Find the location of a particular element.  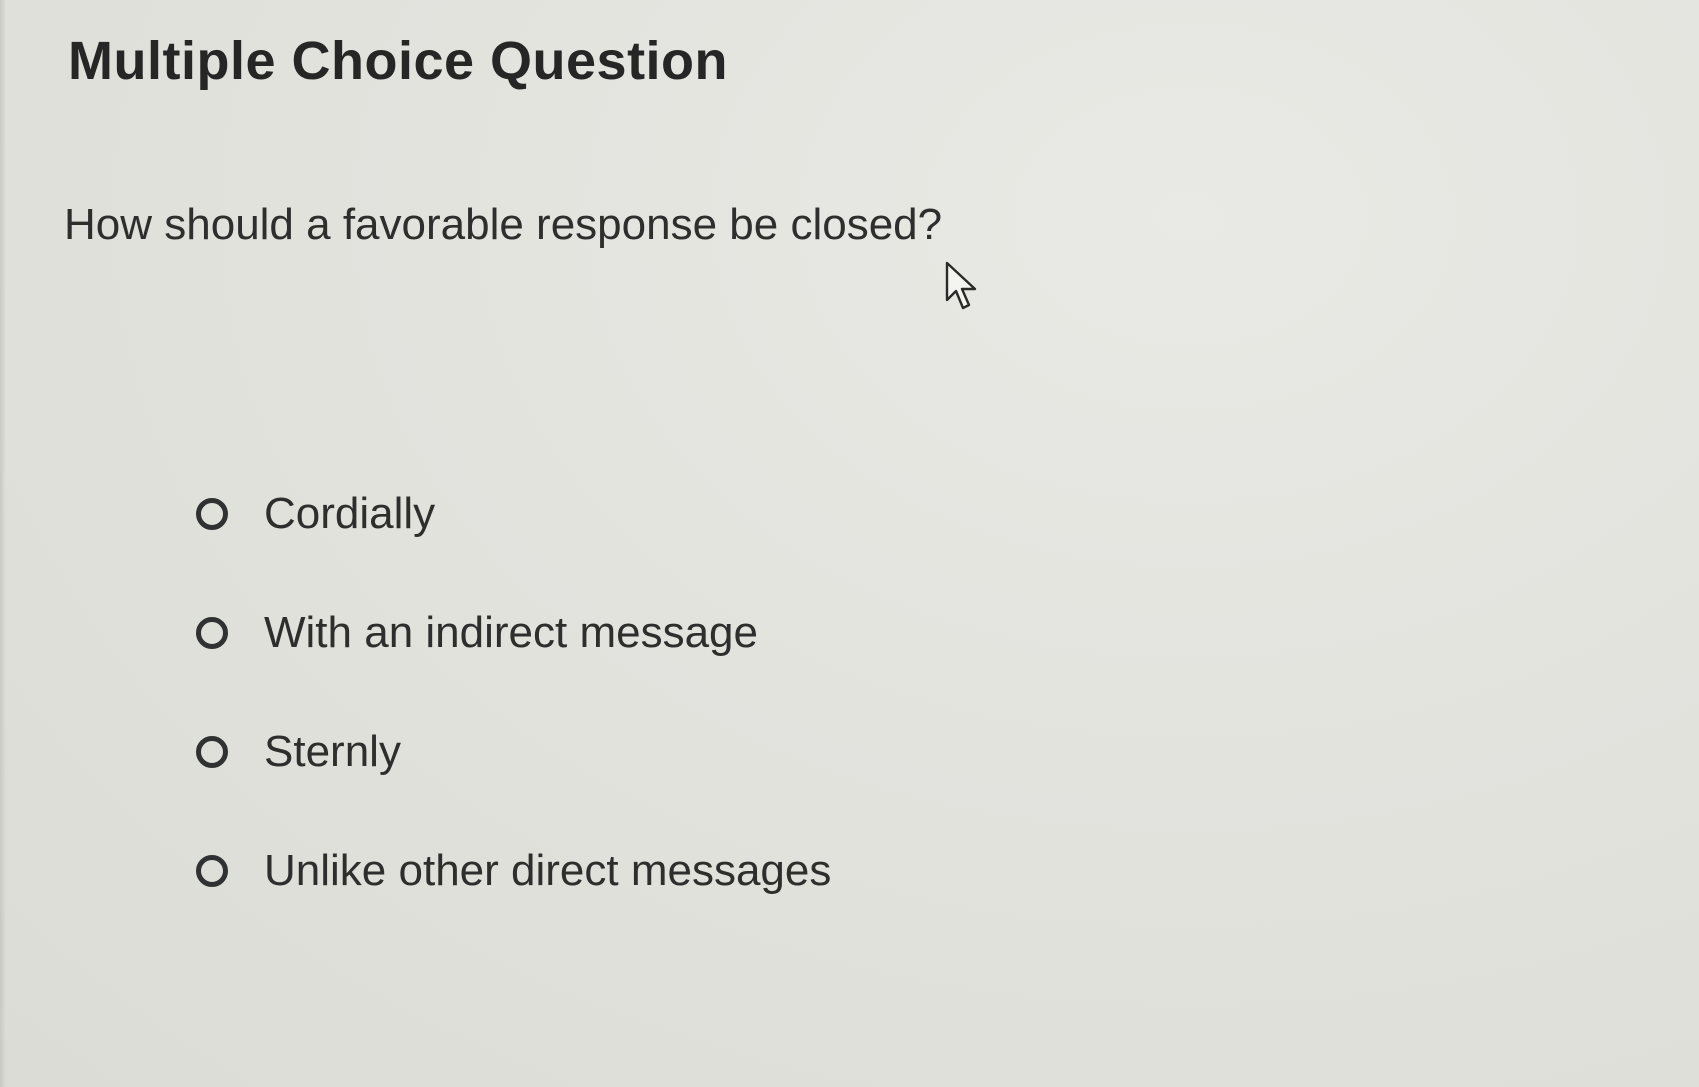

option-label: Unlike other direct messages is located at coordinates (547, 871).